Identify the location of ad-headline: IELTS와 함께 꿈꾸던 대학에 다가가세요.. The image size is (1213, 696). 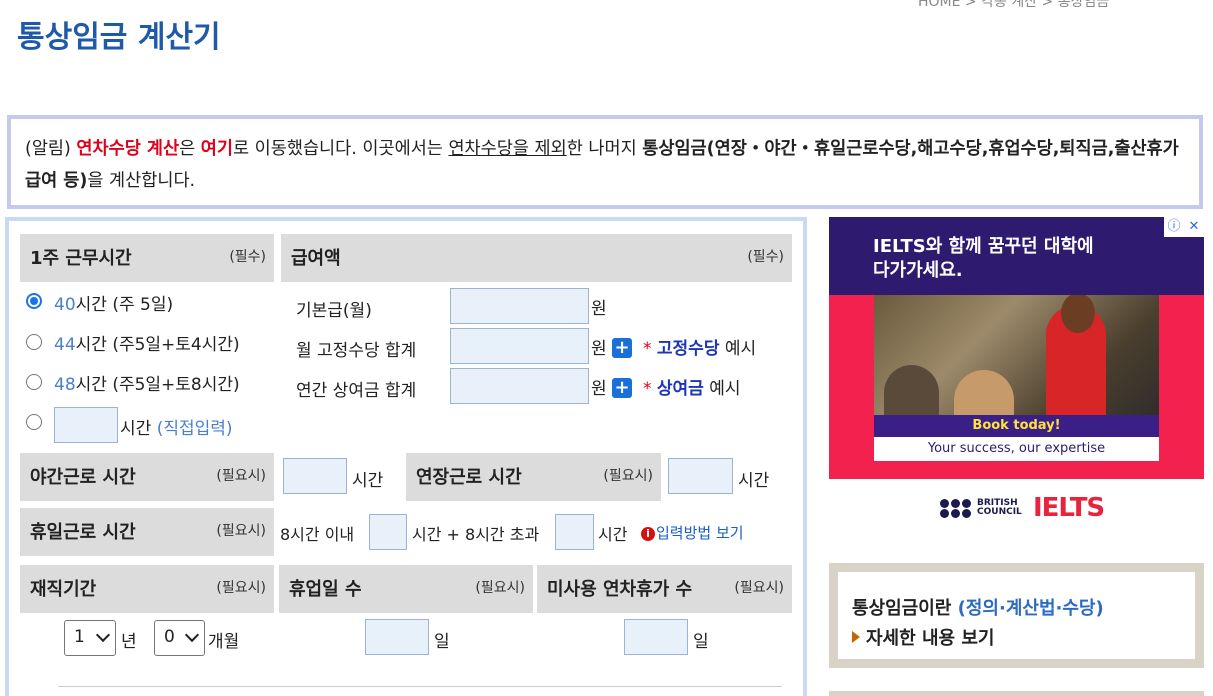
(983, 258).